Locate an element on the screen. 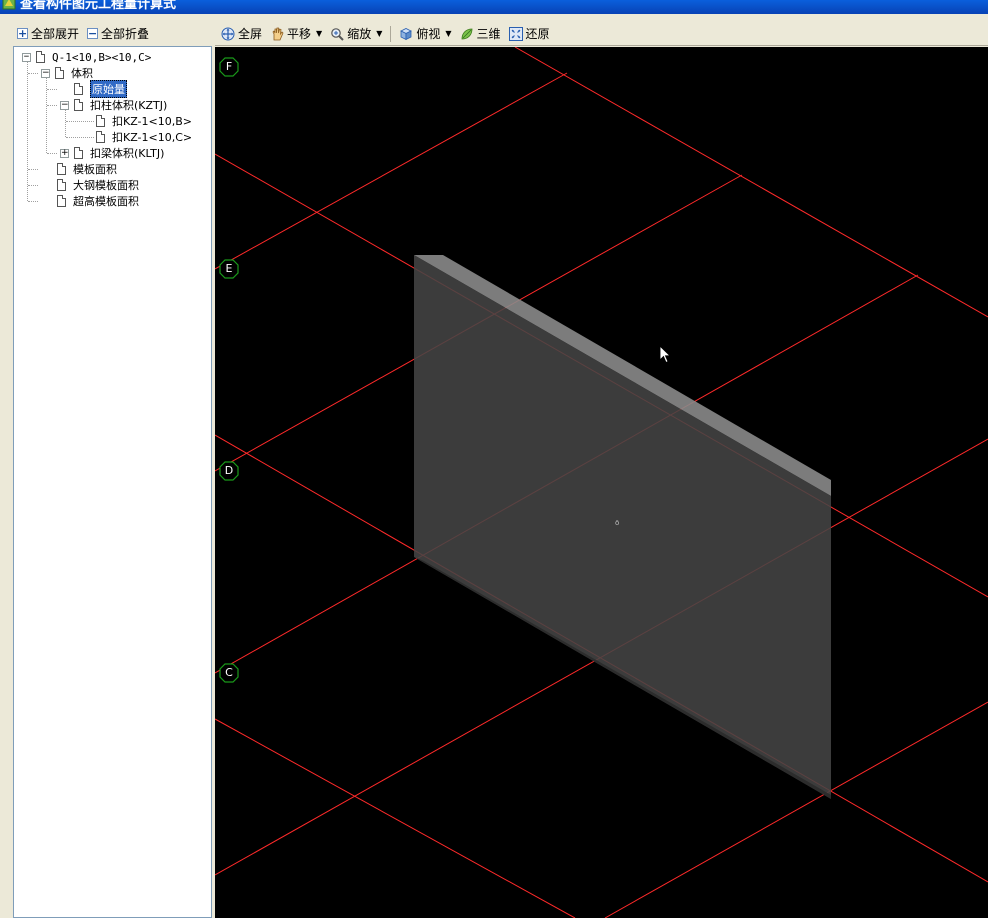 This screenshot has width=988, height=918. window-title: 查看构件图元工程量计算式 is located at coordinates (98, 6).